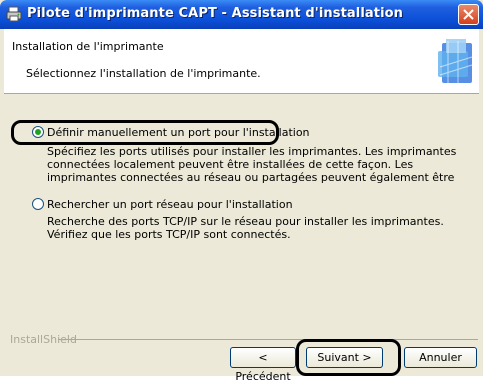 The image size is (483, 386). What do you see at coordinates (263, 365) in the screenshot?
I see `back-button: < Précédent` at bounding box center [263, 365].